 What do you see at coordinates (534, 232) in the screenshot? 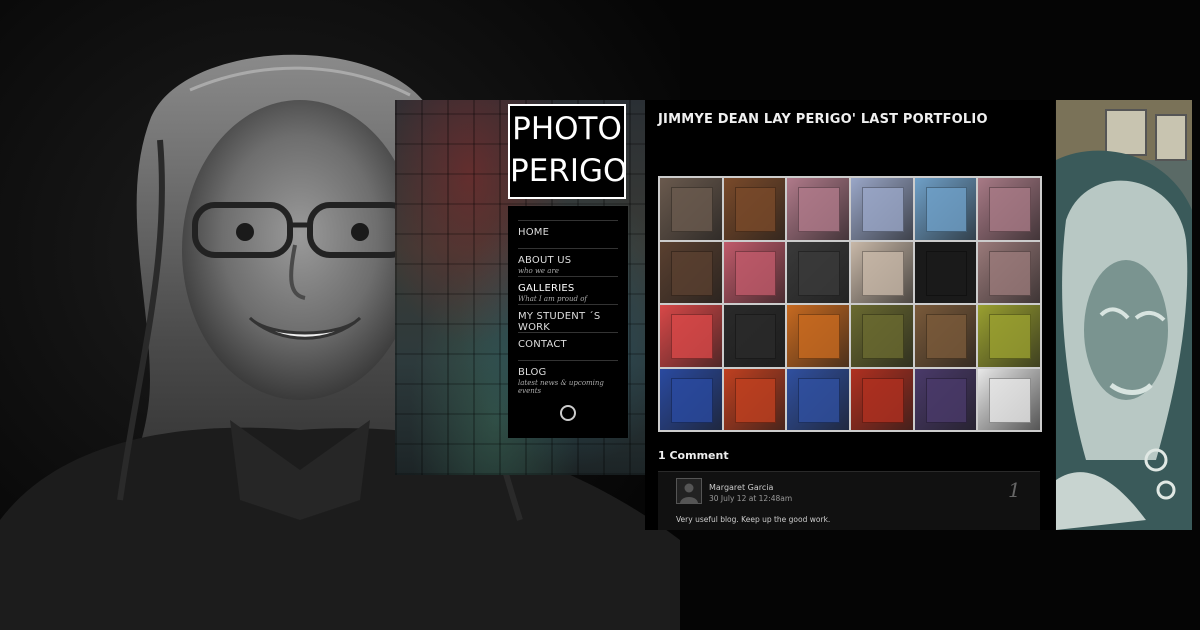
I see `nav-item-label: HOME` at bounding box center [534, 232].